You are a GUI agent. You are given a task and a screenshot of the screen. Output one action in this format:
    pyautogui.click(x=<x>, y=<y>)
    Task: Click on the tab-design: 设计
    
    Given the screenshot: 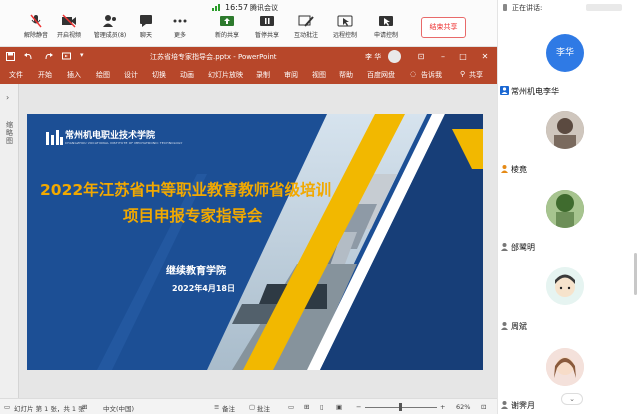 What is the action you would take?
    pyautogui.click(x=131, y=75)
    